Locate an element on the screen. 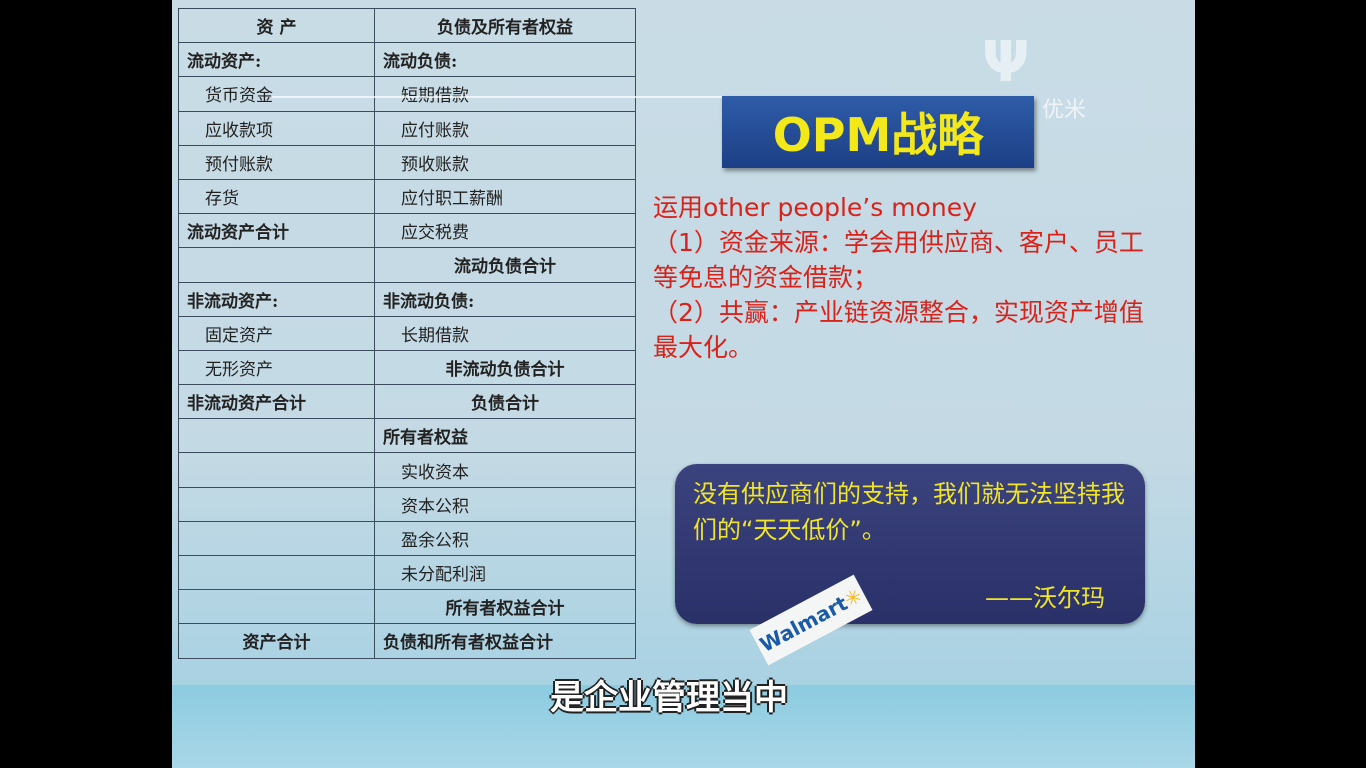 This screenshot has width=1366, height=768. asset-cell: 流动资产: is located at coordinates (276, 60).